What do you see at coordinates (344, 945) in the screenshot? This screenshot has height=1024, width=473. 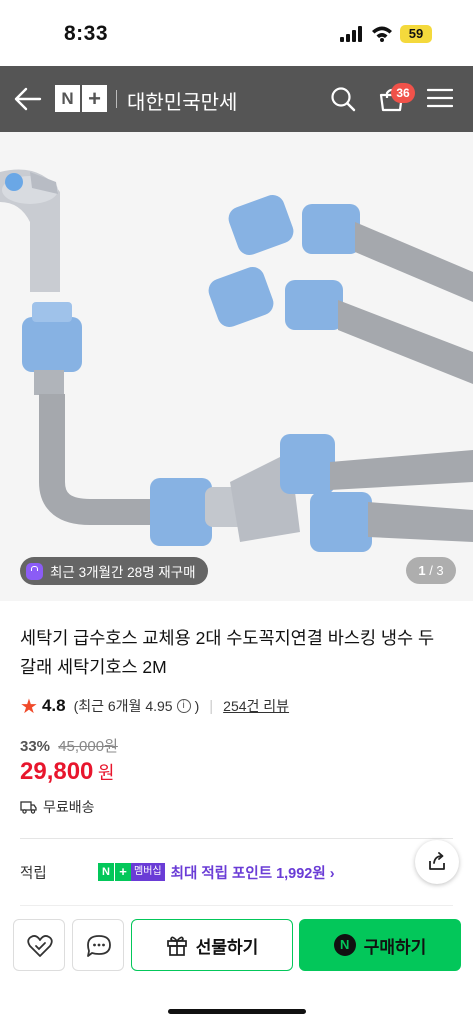 I see `naver-pay-icon: N` at bounding box center [344, 945].